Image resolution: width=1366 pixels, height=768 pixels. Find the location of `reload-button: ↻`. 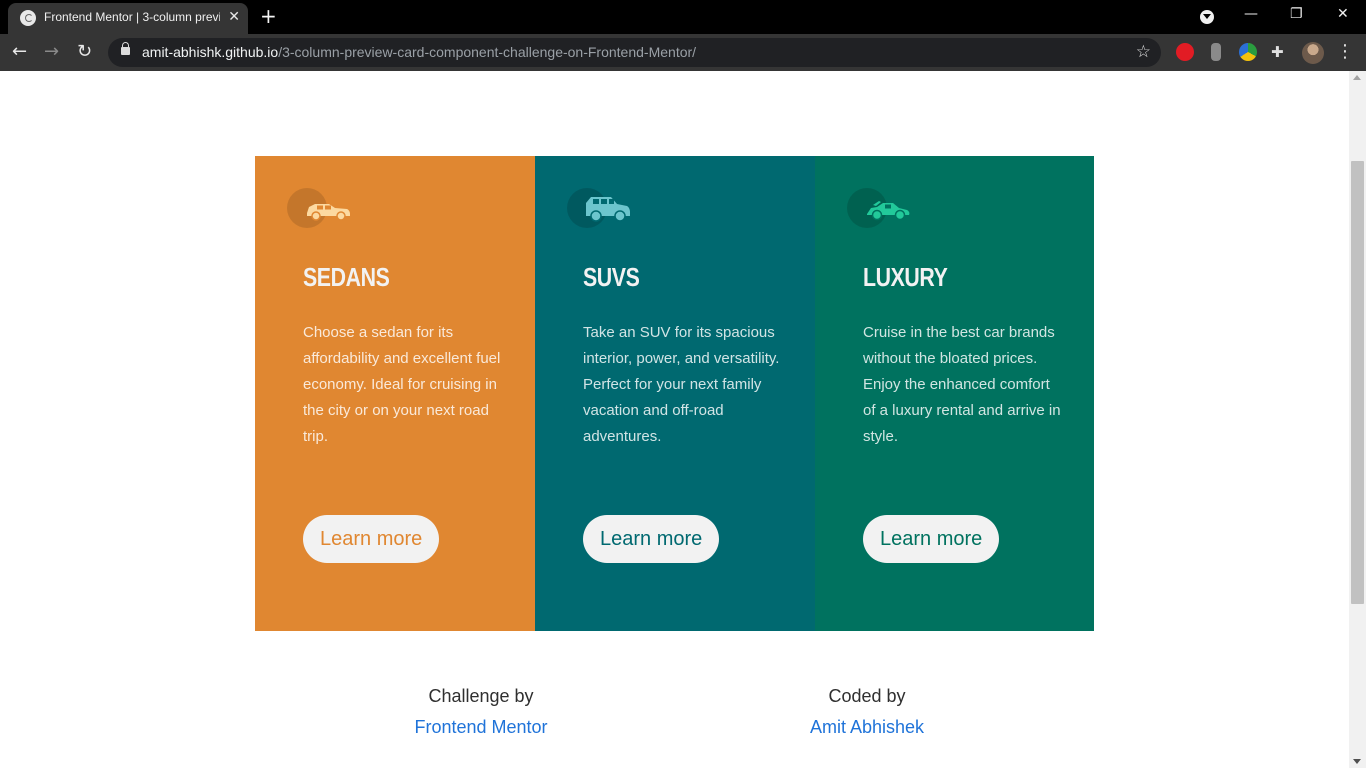

reload-button: ↻ is located at coordinates (84, 52).